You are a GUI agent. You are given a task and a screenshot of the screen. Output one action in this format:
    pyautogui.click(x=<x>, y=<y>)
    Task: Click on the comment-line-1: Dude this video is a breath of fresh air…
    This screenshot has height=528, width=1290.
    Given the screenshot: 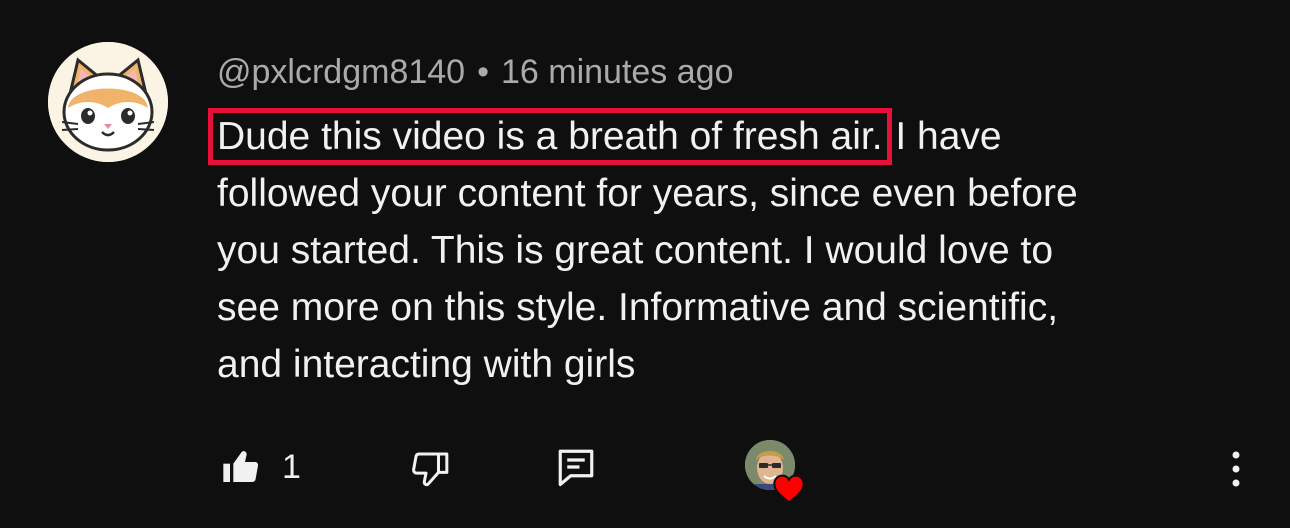 What is the action you would take?
    pyautogui.click(x=737, y=136)
    